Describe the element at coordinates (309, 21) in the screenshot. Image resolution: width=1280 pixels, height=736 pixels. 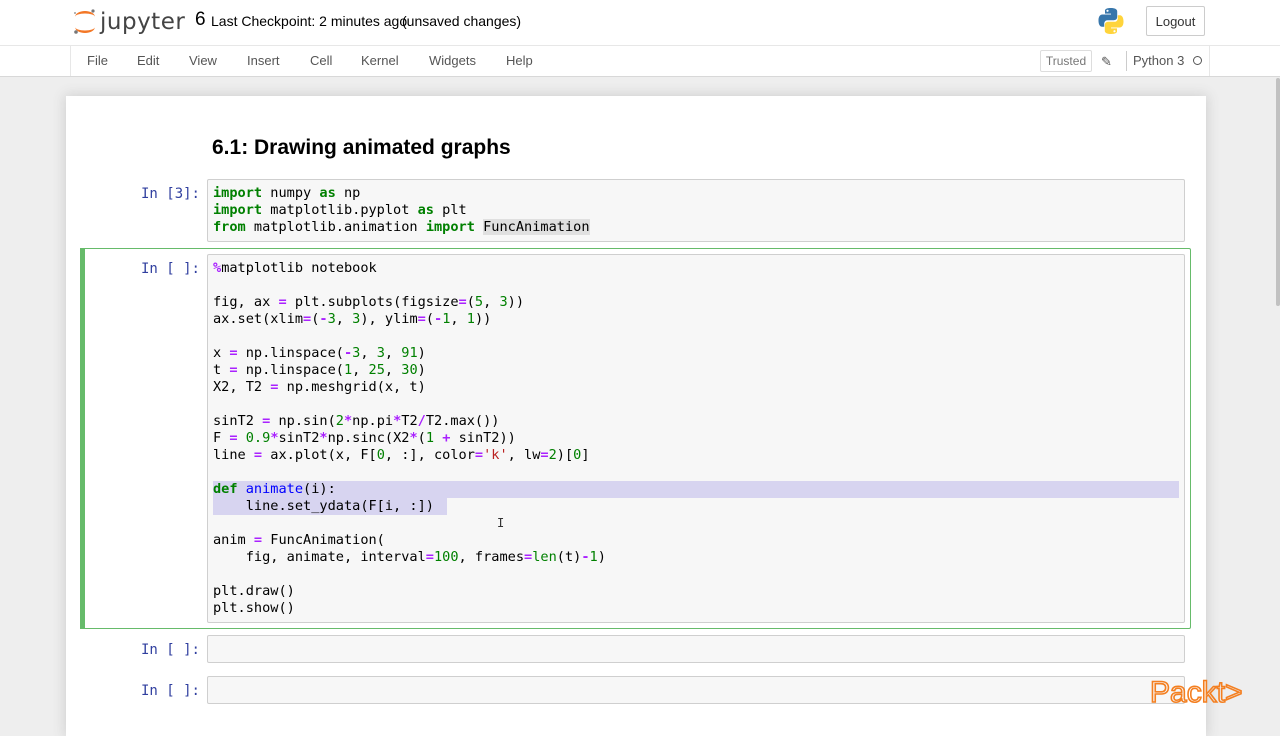
I see `checkpoint-status: Last Checkpoint: 2 minutes ago` at that location.